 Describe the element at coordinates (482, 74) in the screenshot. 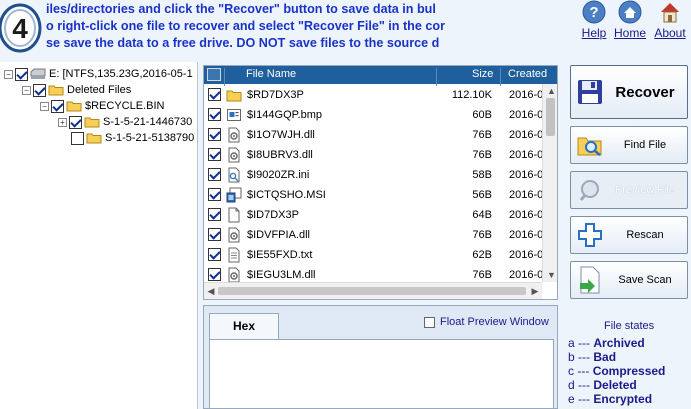

I see `column-header-size: Size` at that location.